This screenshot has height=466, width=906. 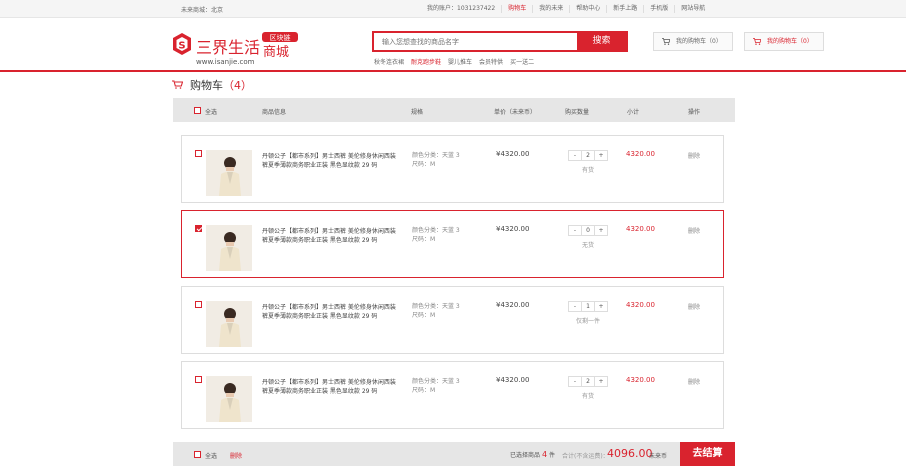 I want to click on select-all-checkbox, so click(x=197, y=110).